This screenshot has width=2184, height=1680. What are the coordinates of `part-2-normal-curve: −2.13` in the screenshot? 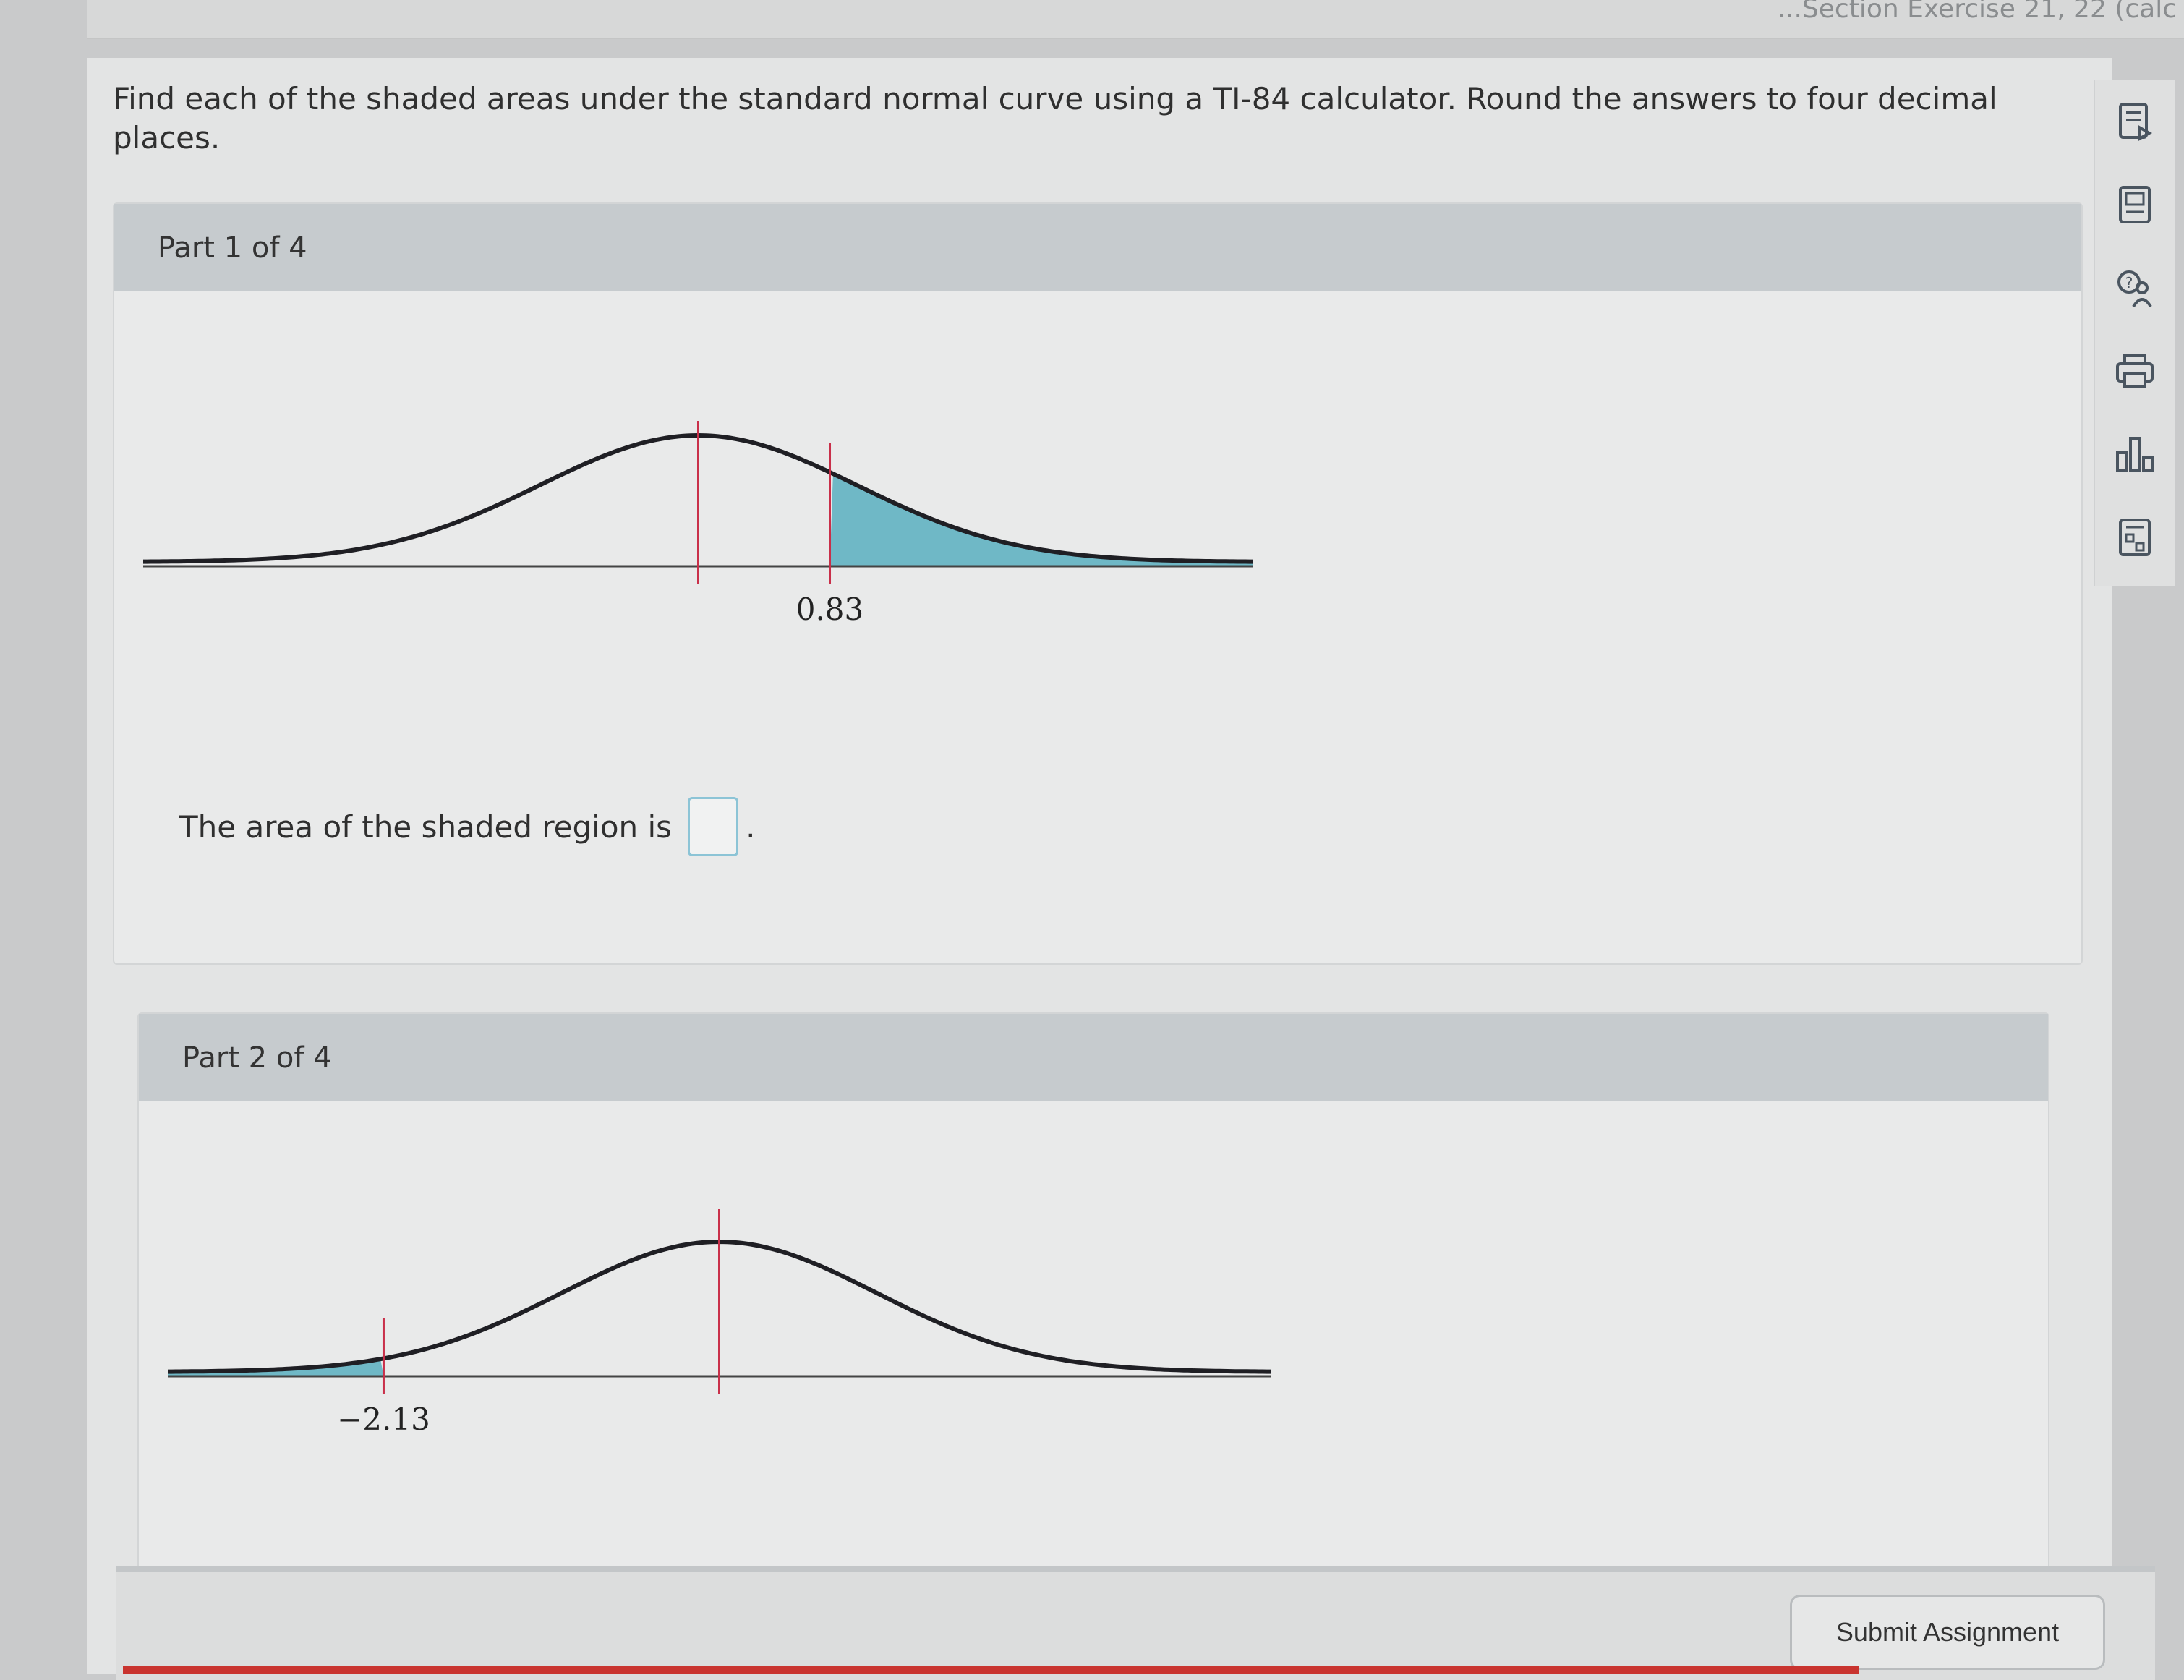 It's located at (719, 1323).